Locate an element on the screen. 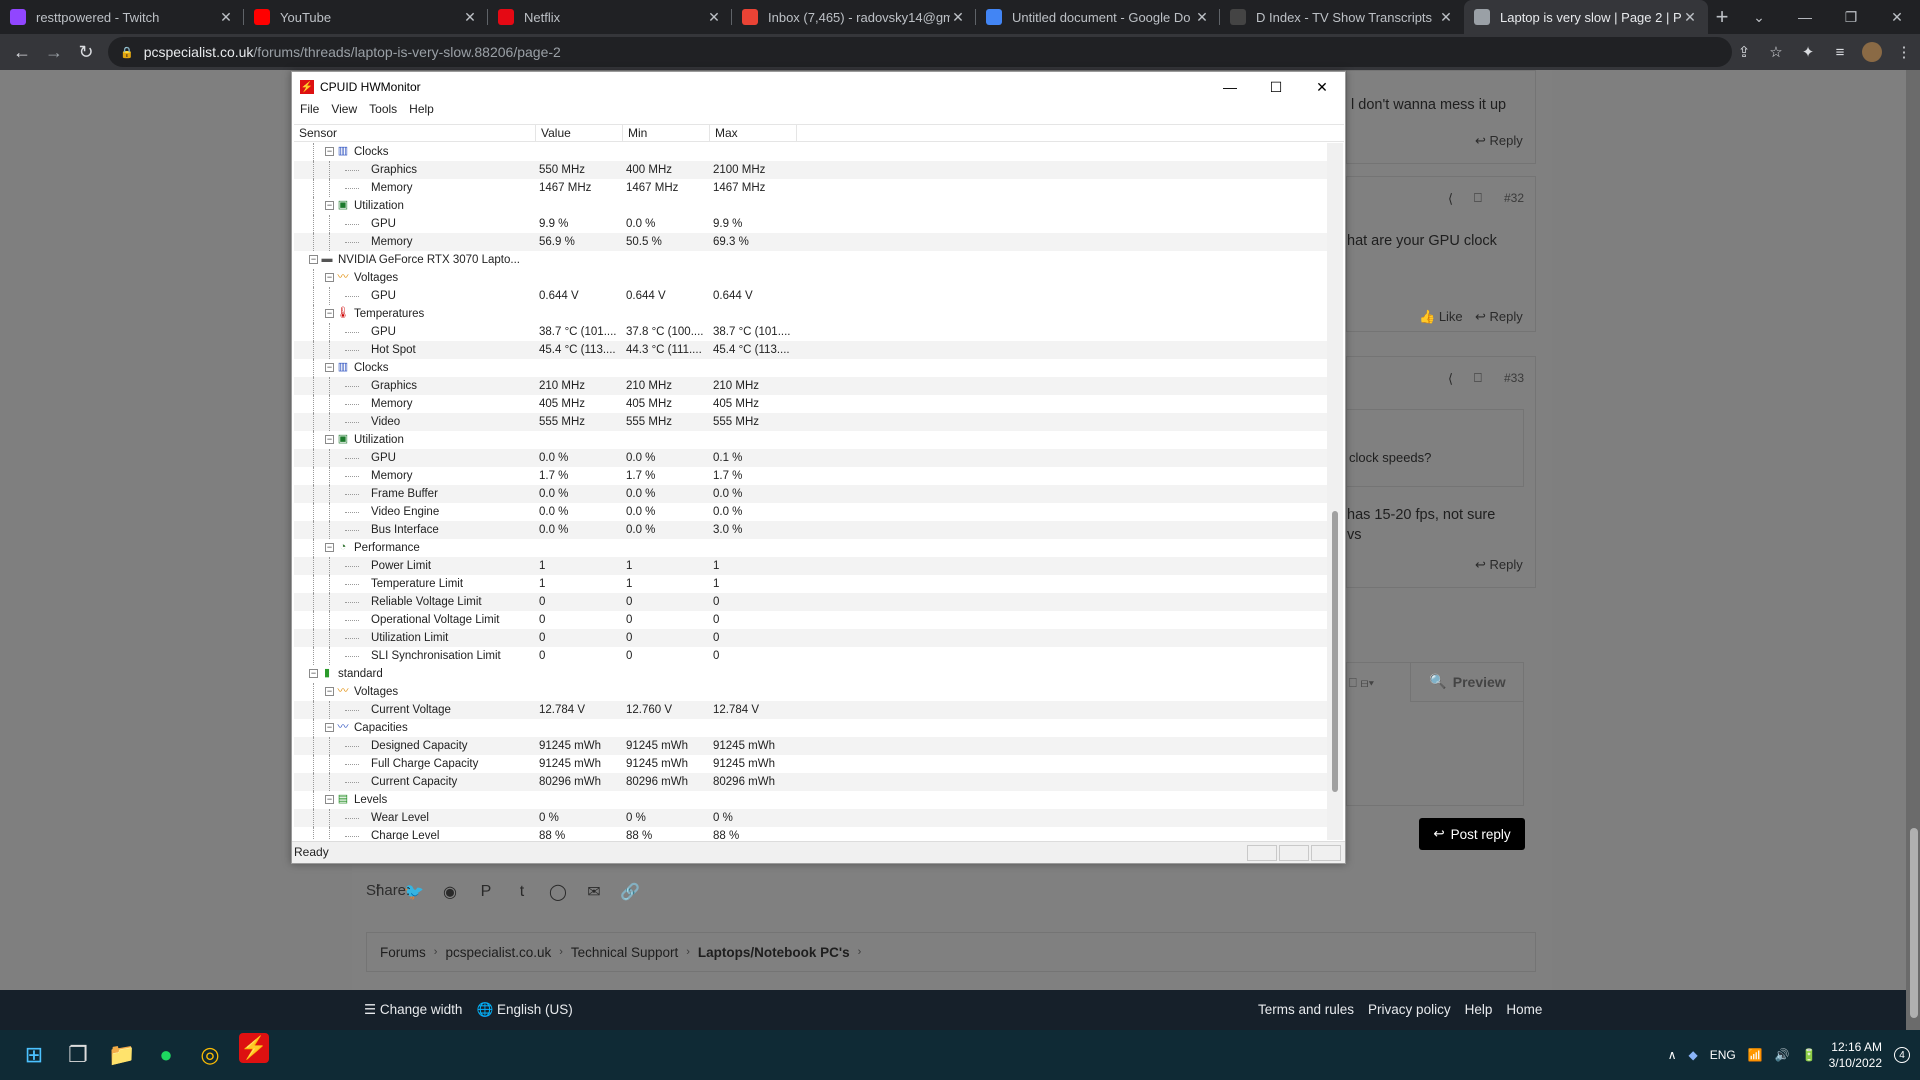  windows-start-icon: ⊞ is located at coordinates (34, 1055).